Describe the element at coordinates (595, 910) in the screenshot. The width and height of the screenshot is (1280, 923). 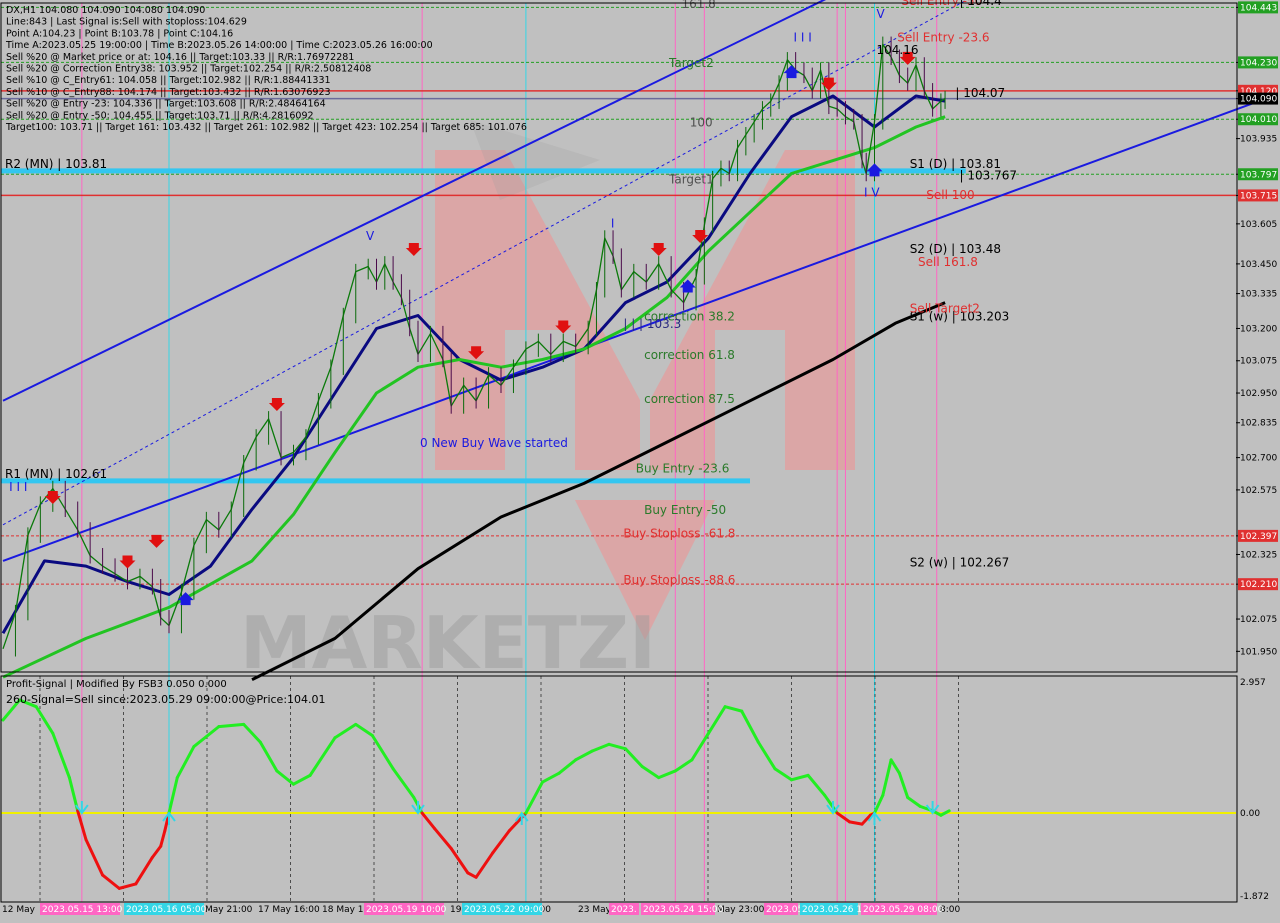
I see `time-axis-label: 23 May` at that location.